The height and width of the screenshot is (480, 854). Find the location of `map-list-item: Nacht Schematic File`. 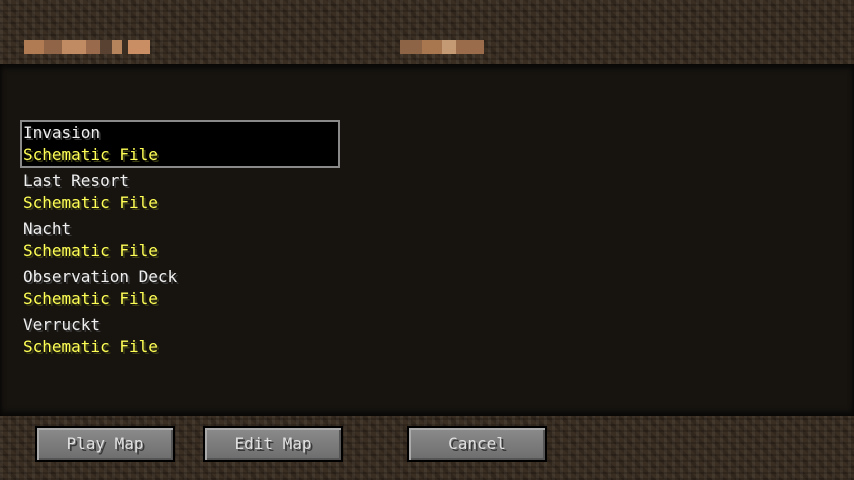

map-list-item: Nacht Schematic File is located at coordinates (180, 240).